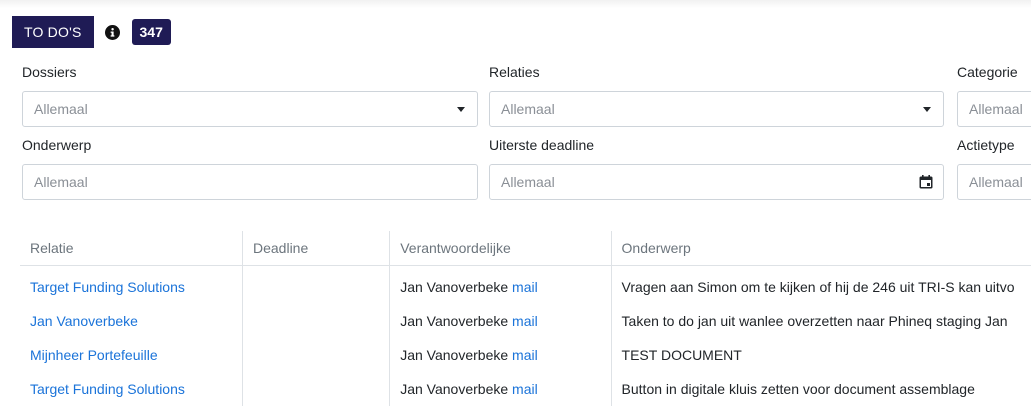 Image resolution: width=1031 pixels, height=406 pixels. Describe the element at coordinates (250, 182) in the screenshot. I see `onderwerp-input: Allemaal` at that location.